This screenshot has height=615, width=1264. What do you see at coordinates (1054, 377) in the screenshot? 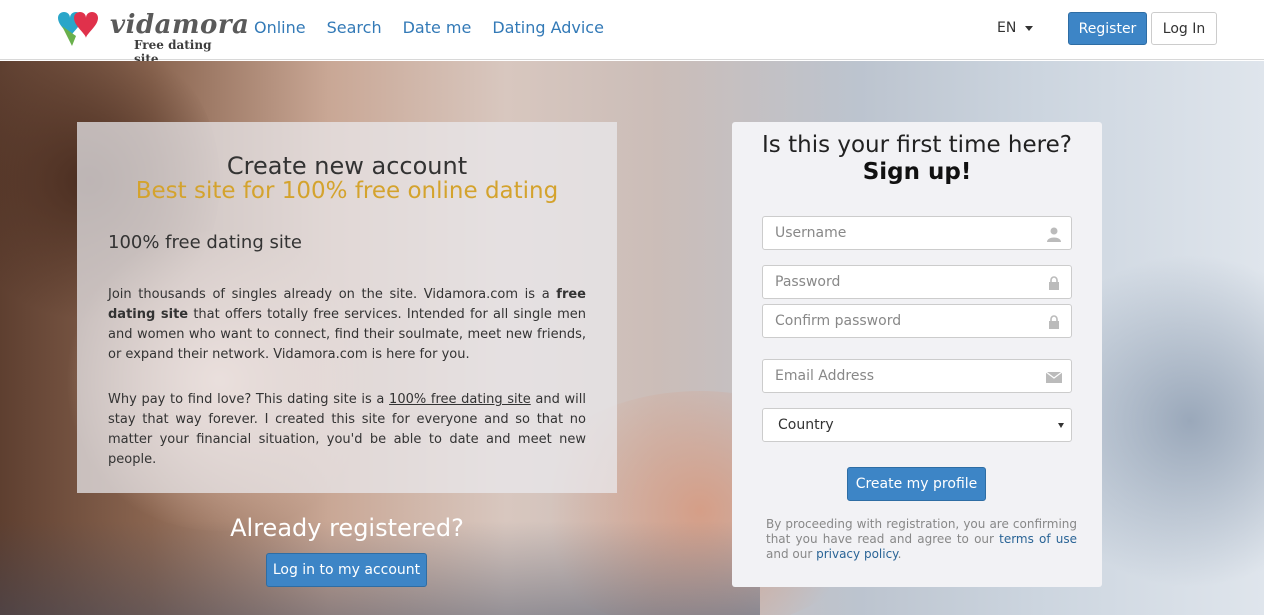
I see `envelope-icon` at bounding box center [1054, 377].